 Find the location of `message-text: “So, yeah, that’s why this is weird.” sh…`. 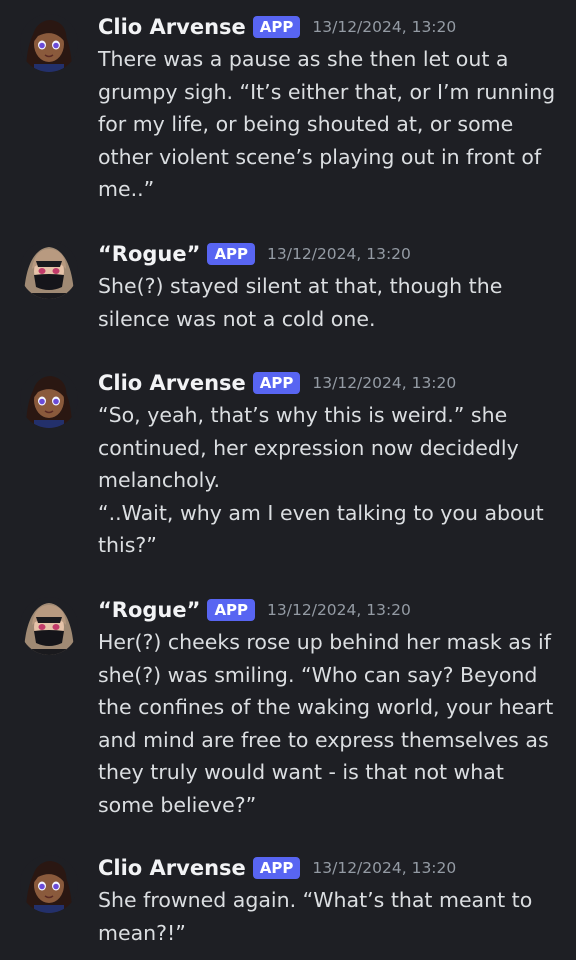

message-text: “So, yeah, that’s why this is weird.” sh… is located at coordinates (321, 480).